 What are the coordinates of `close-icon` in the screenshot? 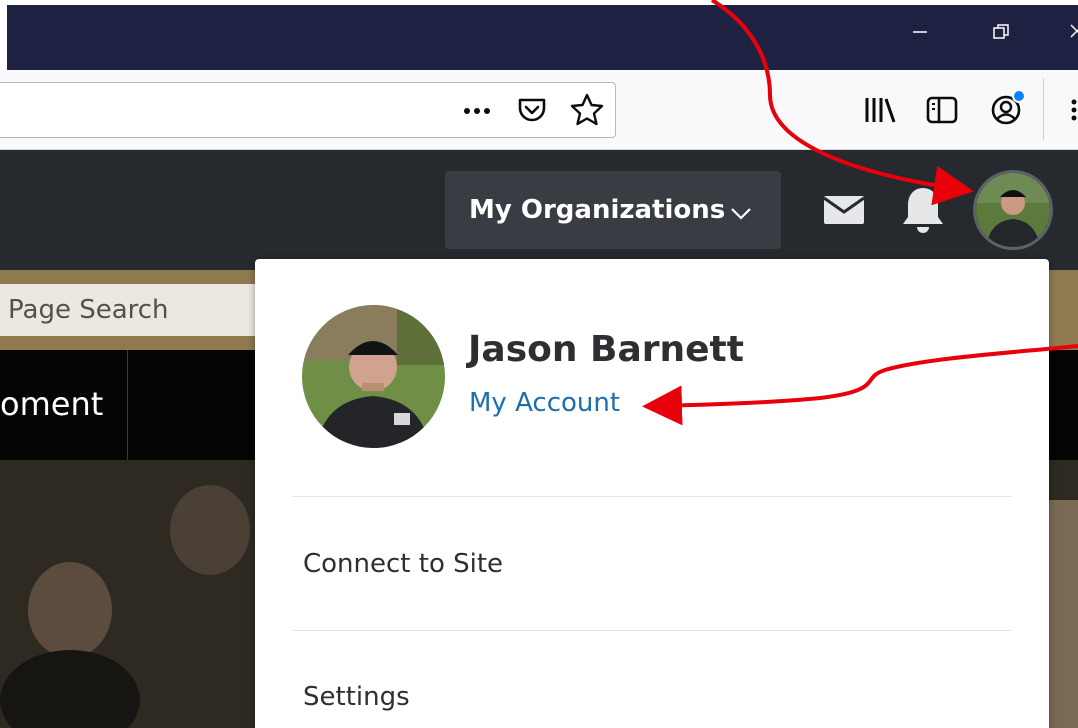 It's located at (1073, 34).